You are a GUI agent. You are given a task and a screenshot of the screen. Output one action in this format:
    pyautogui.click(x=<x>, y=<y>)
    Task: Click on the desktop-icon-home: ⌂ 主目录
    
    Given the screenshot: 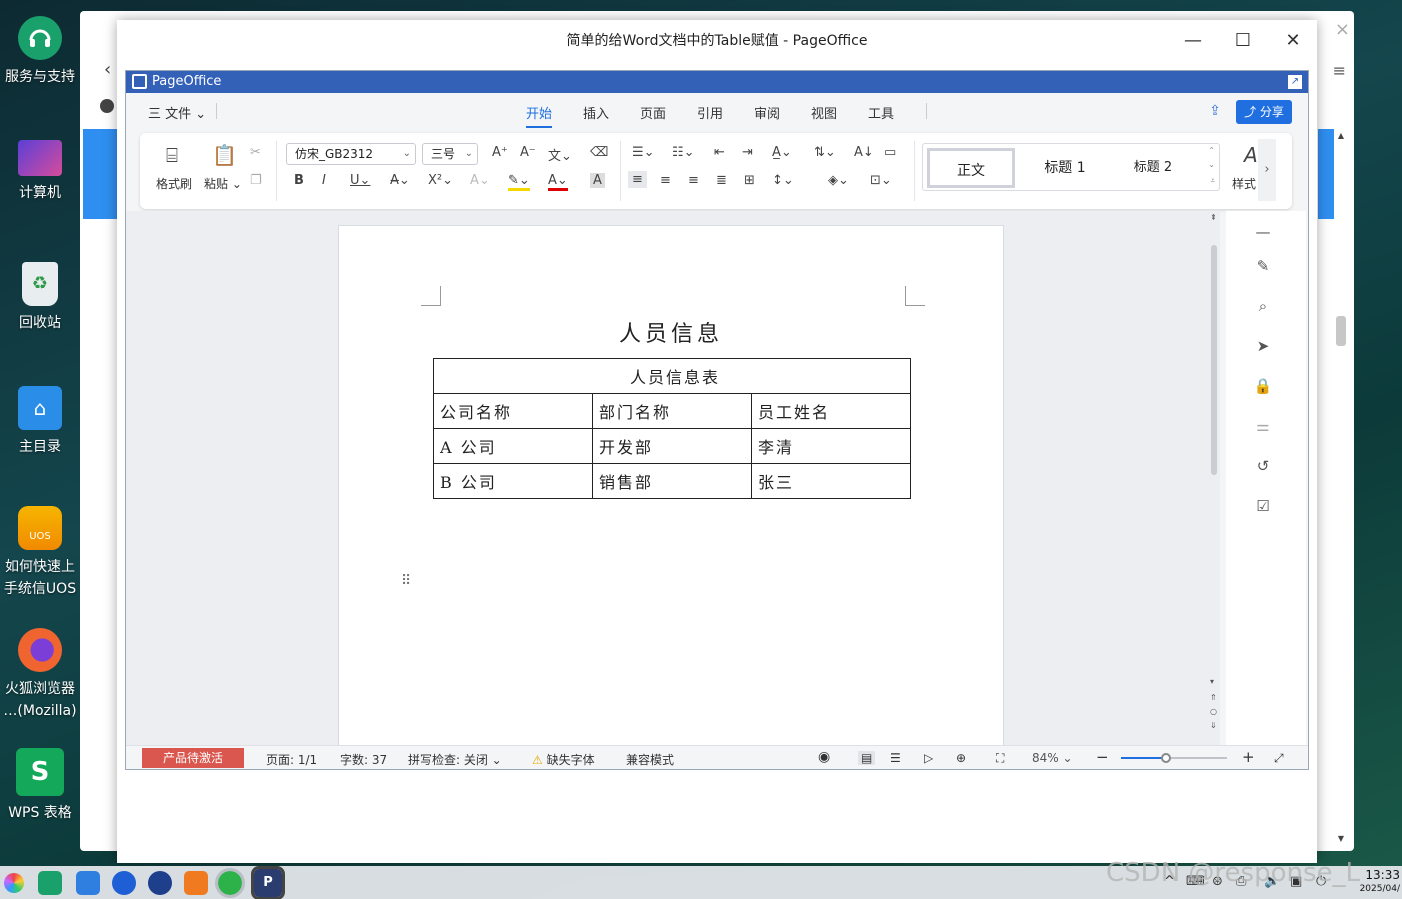 What is the action you would take?
    pyautogui.click(x=40, y=422)
    